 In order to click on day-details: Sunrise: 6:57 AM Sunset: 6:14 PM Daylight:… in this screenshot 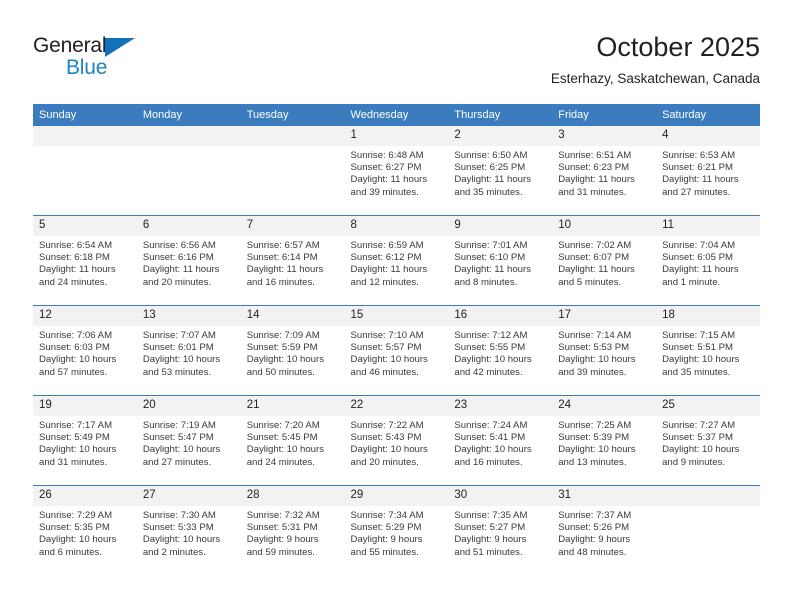, I will do `click(293, 262)`.